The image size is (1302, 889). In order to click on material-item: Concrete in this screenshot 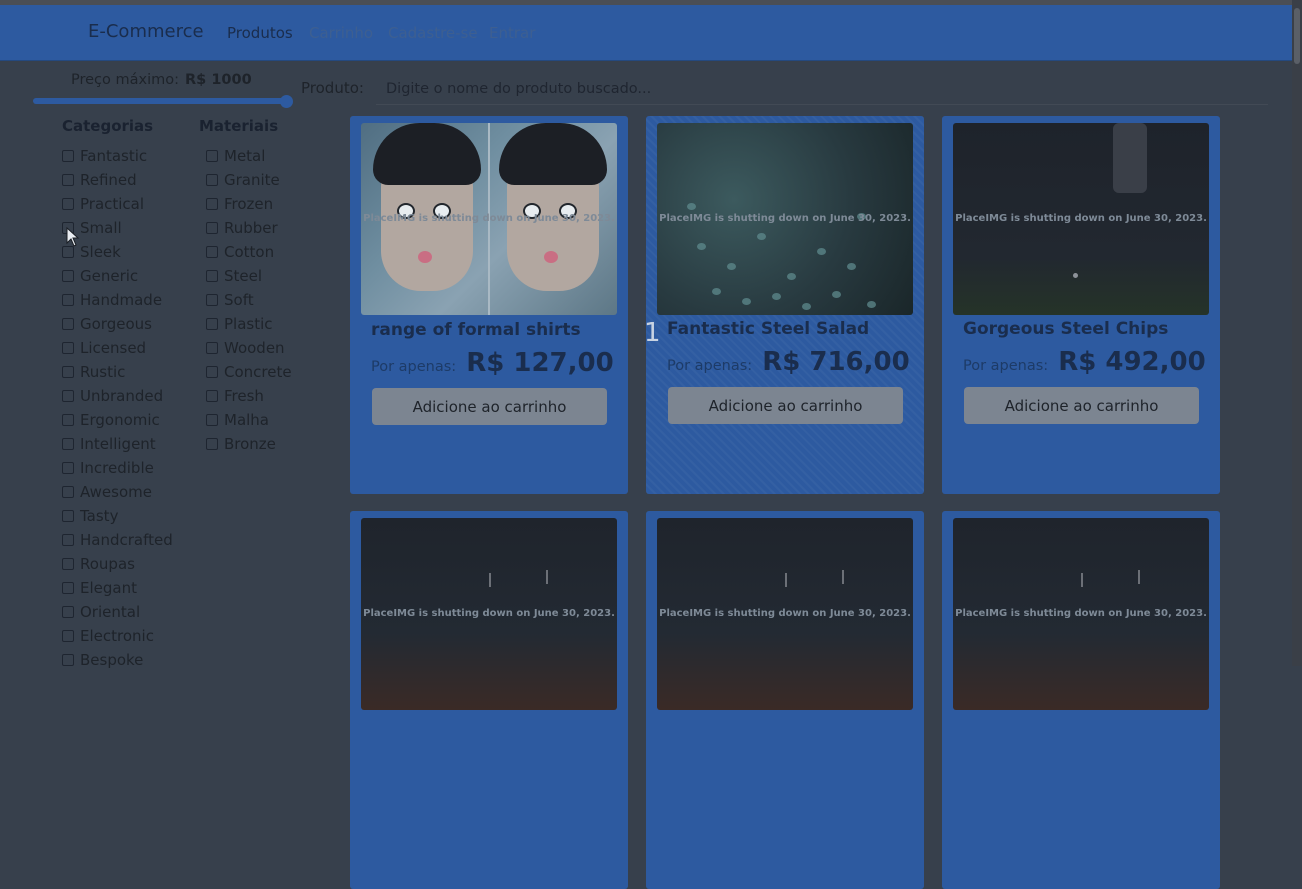, I will do `click(249, 372)`.